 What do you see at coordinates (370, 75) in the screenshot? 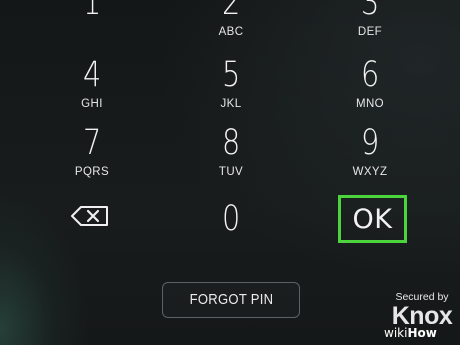
I see `key-digit: 6` at bounding box center [370, 75].